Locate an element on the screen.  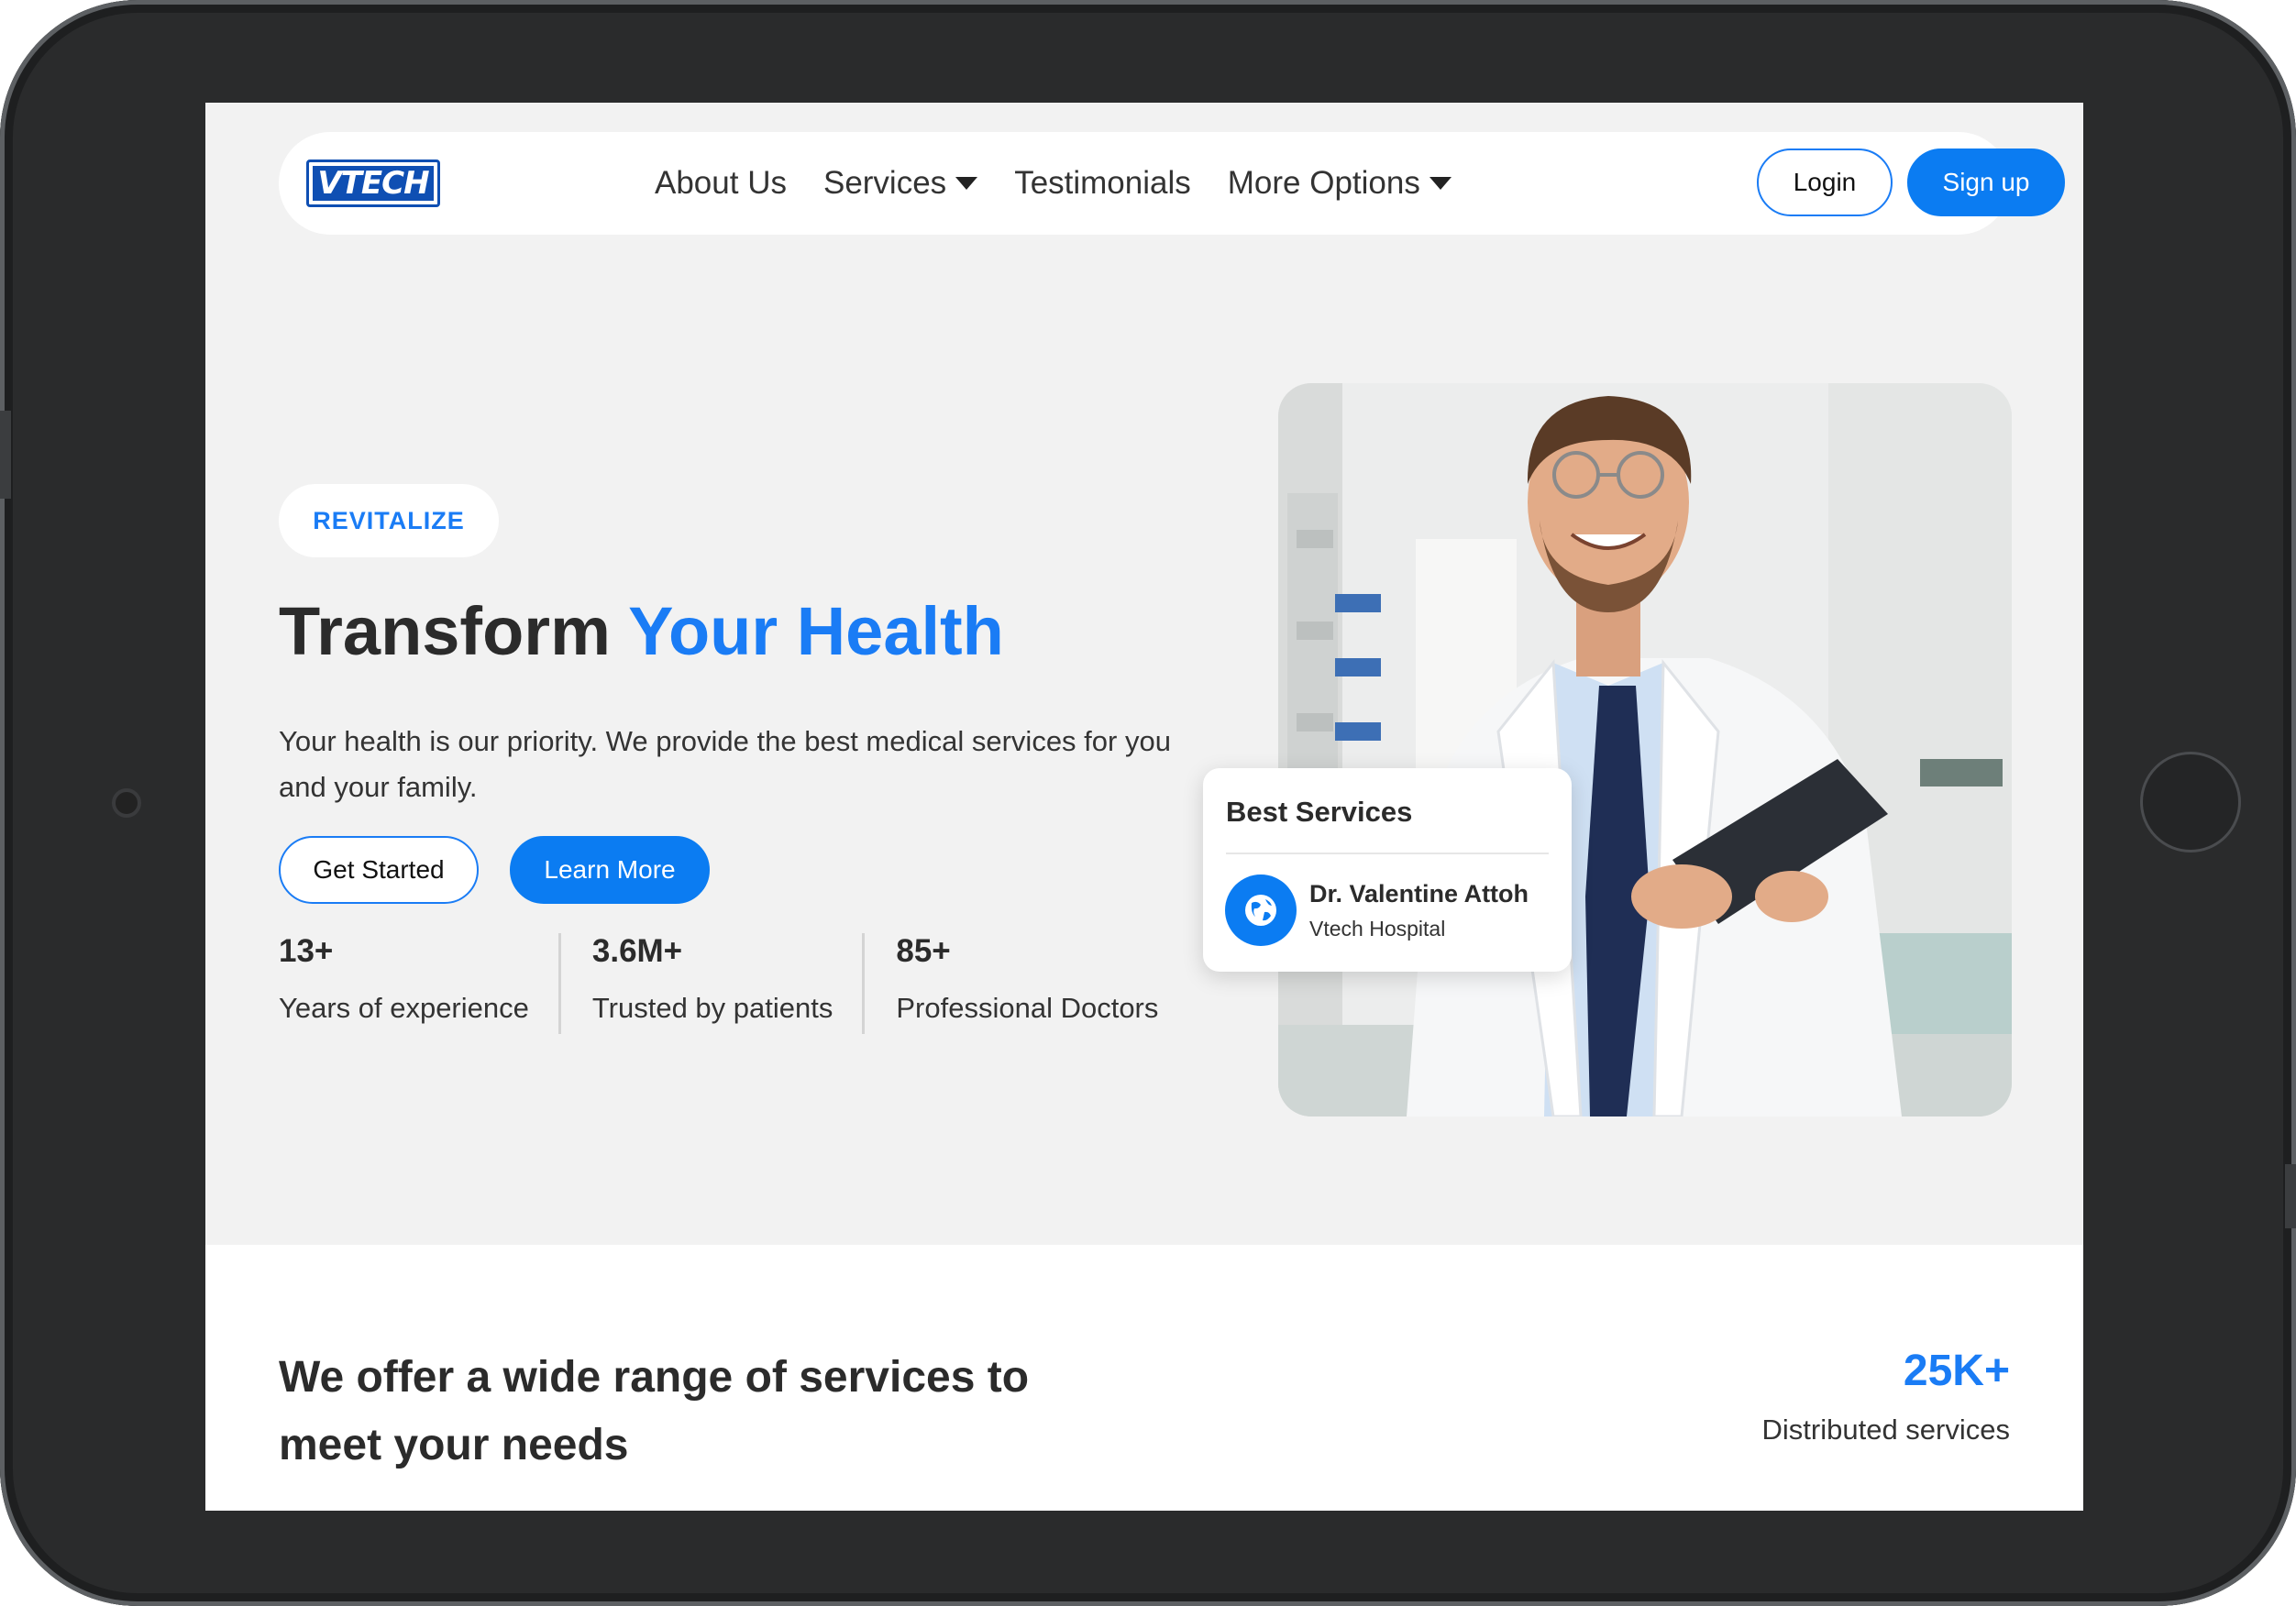
hero-tag: REVITALIZE is located at coordinates (389, 520).